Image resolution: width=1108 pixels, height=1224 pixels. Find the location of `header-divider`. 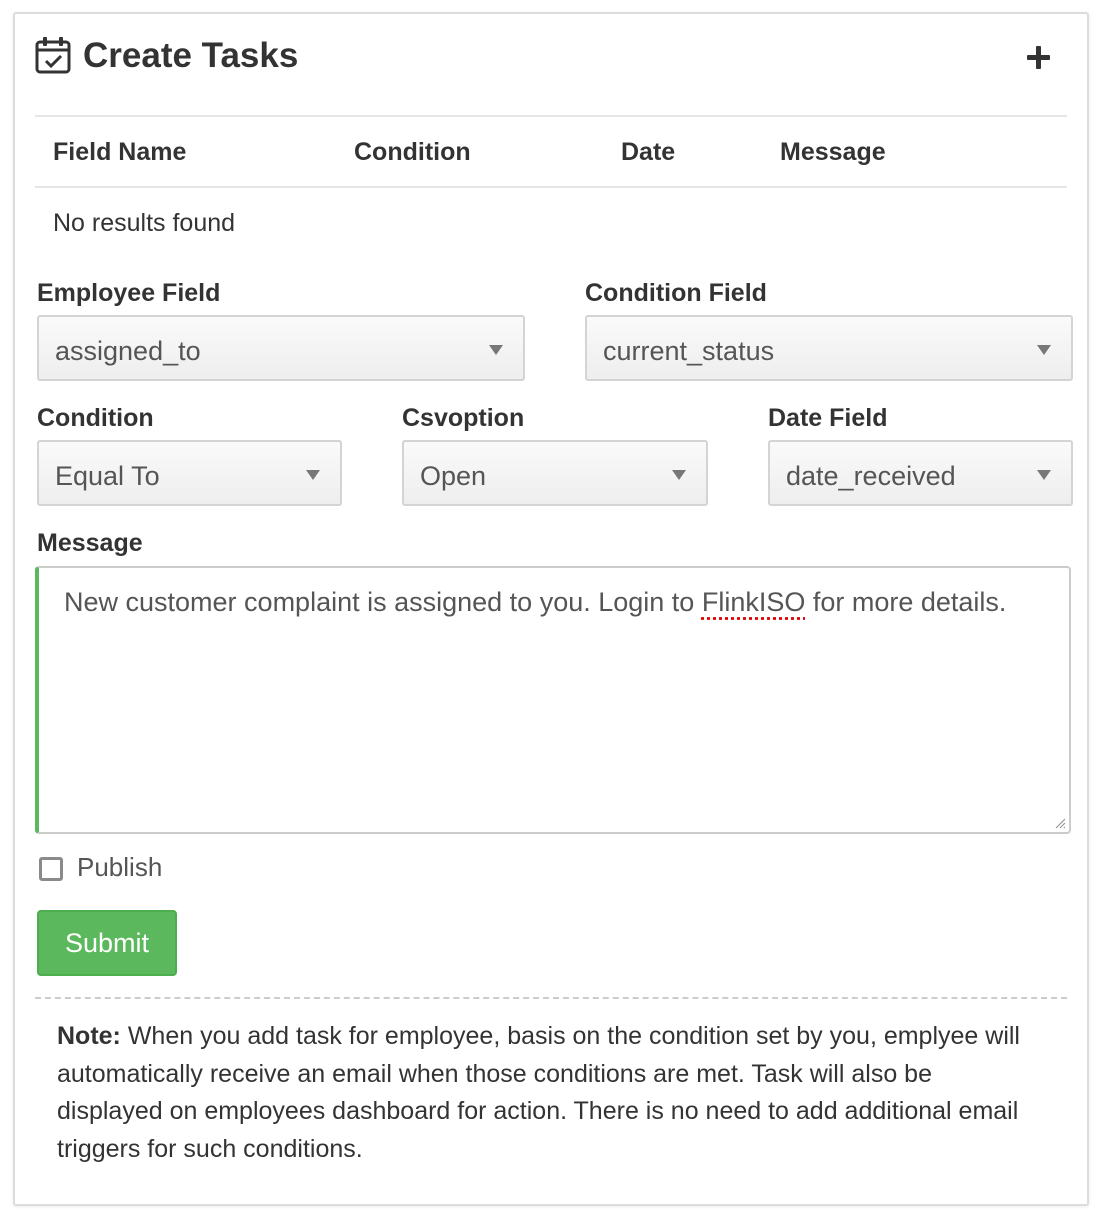

header-divider is located at coordinates (551, 116).